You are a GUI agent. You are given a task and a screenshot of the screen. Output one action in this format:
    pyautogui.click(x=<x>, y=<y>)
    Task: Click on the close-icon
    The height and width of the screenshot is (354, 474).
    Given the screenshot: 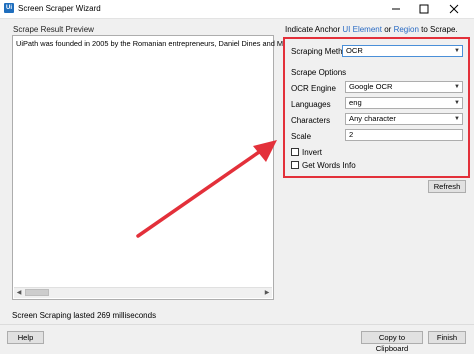 What is the action you would take?
    pyautogui.click(x=454, y=9)
    